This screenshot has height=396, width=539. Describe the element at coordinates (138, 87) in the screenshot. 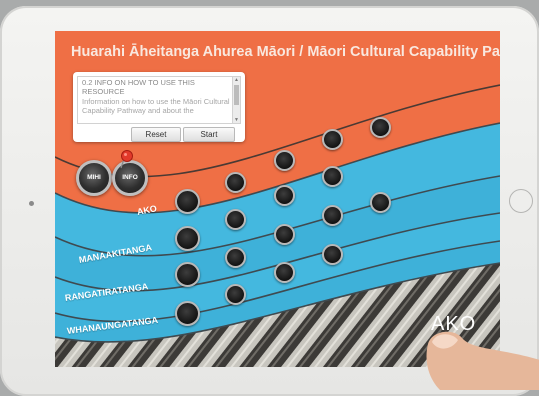

I see `info-heading: 0.2 INFO ON HOW TO USE THIS RESOURCE` at that location.